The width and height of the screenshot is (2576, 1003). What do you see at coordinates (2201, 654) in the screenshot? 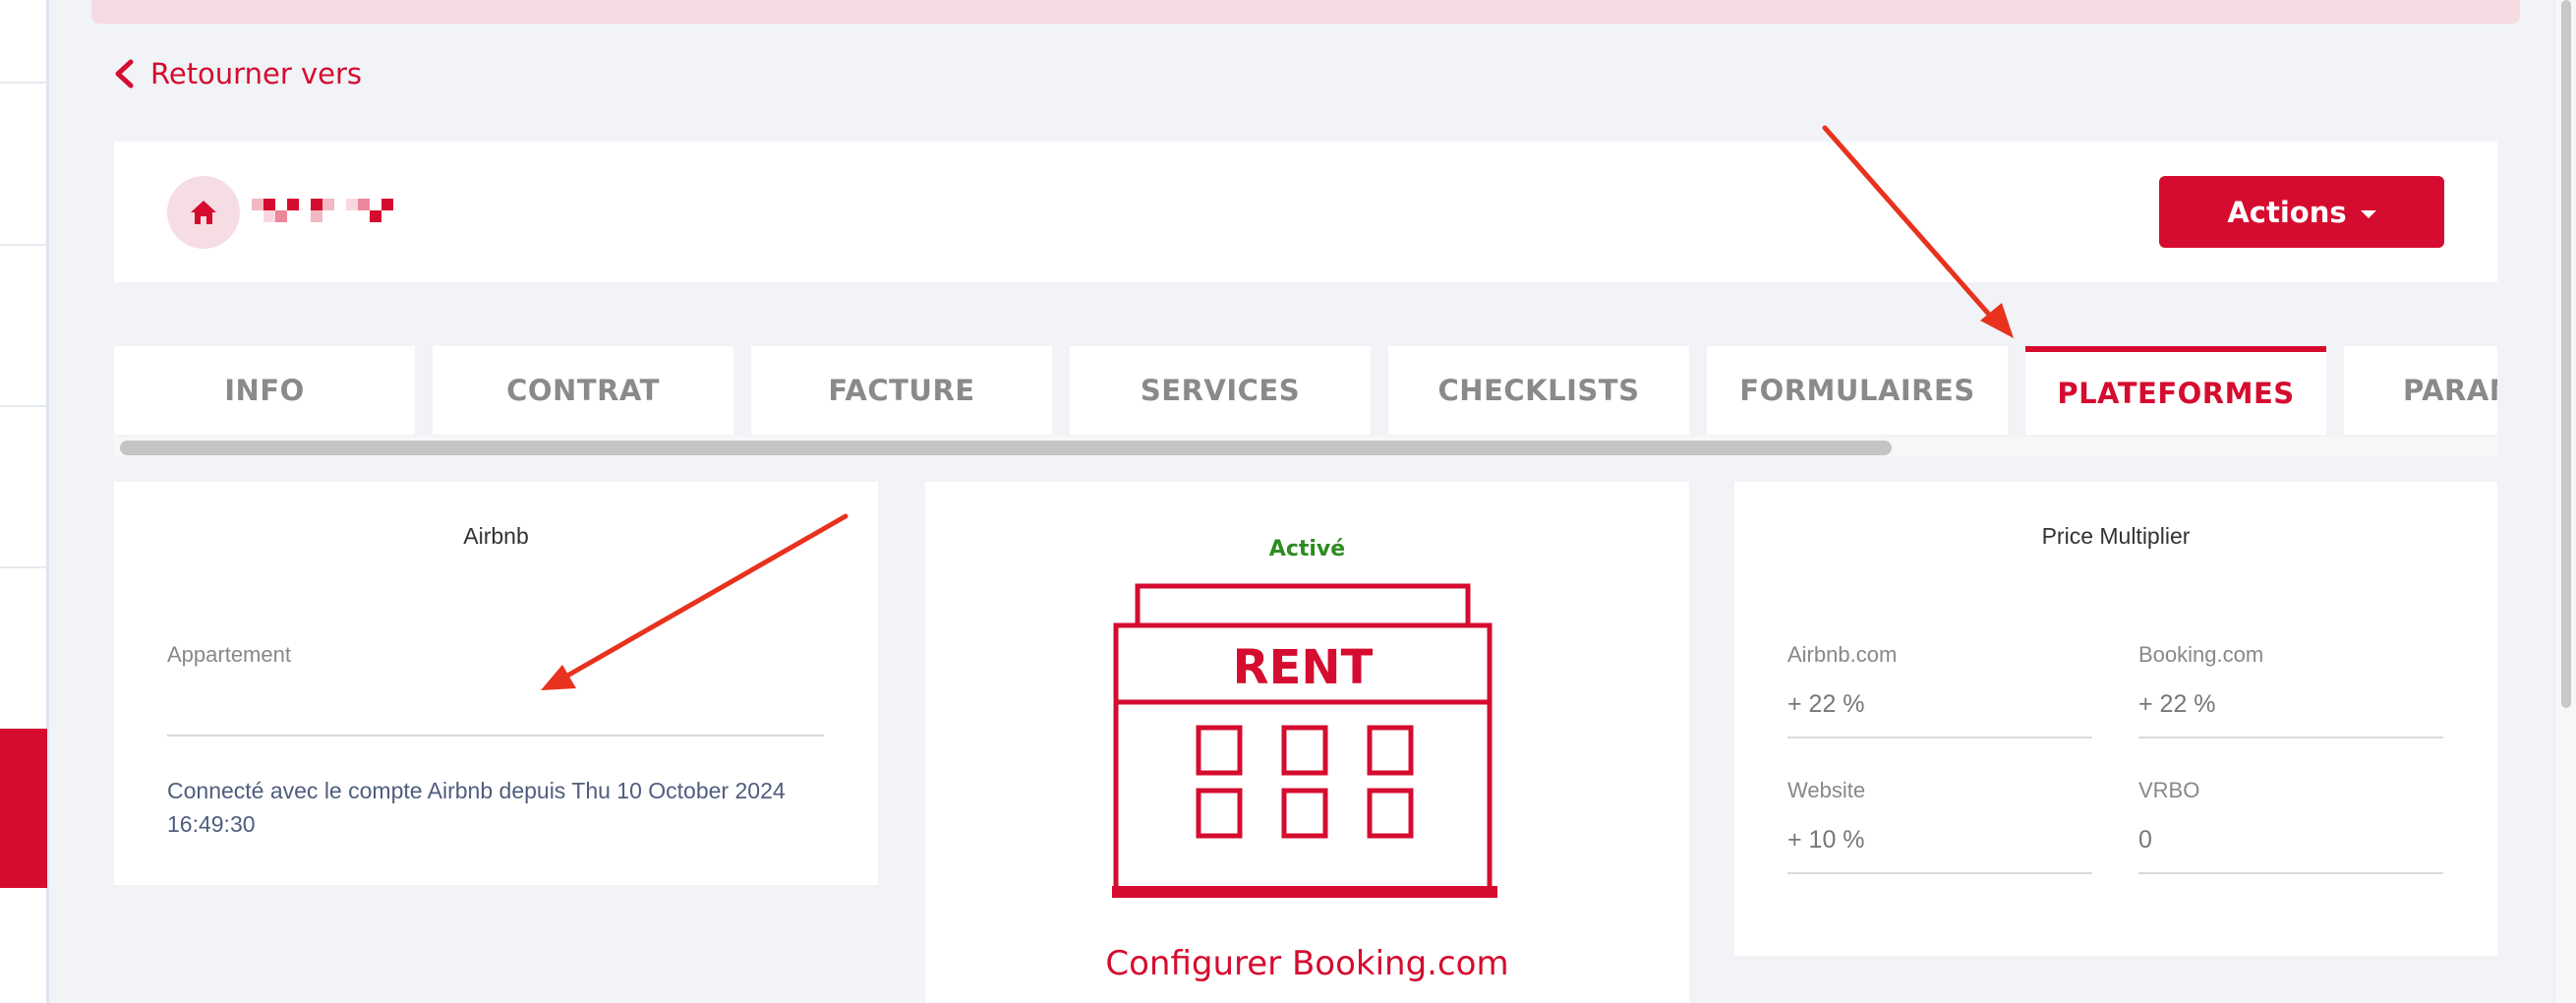
I see `booking-multiplier-label: Booking.com` at bounding box center [2201, 654].